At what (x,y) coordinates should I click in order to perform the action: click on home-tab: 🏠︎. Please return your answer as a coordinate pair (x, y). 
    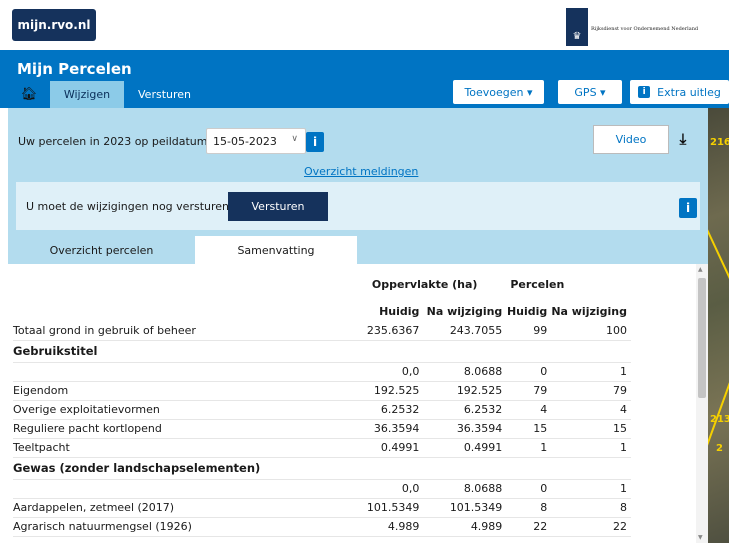
    Looking at the image, I should click on (29, 94).